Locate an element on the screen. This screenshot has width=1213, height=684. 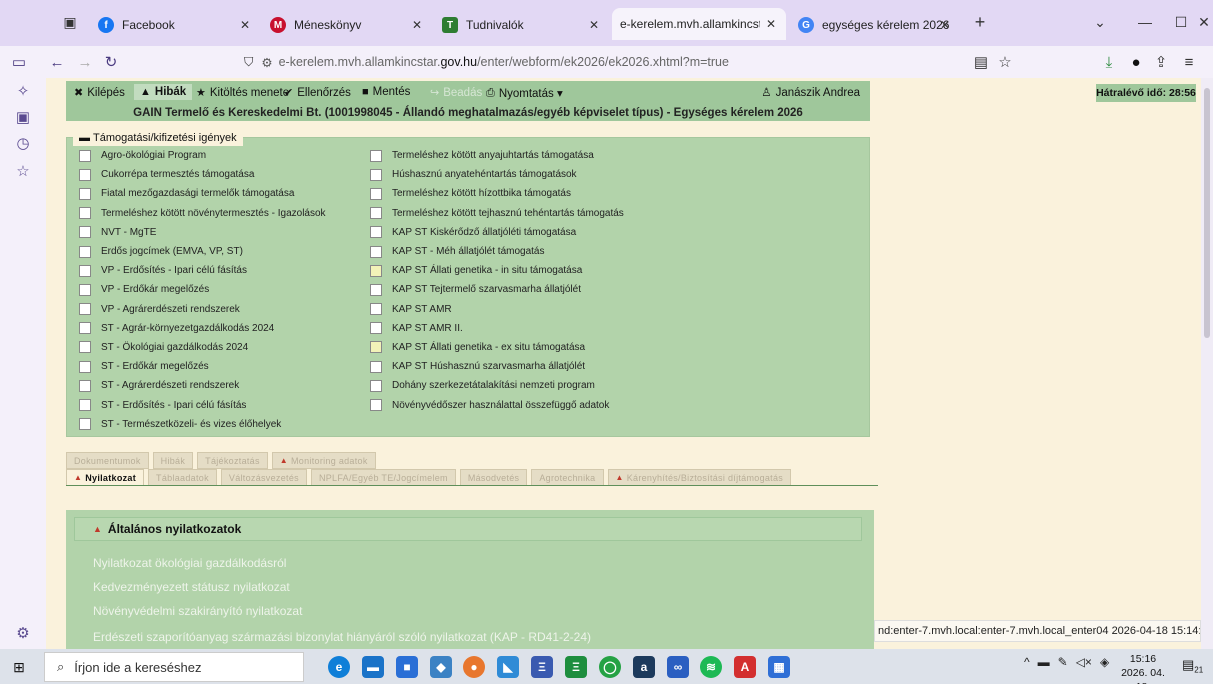
claim-row: ST - Erdősítés - Ipari célú fásítás is located at coordinates (202, 404).